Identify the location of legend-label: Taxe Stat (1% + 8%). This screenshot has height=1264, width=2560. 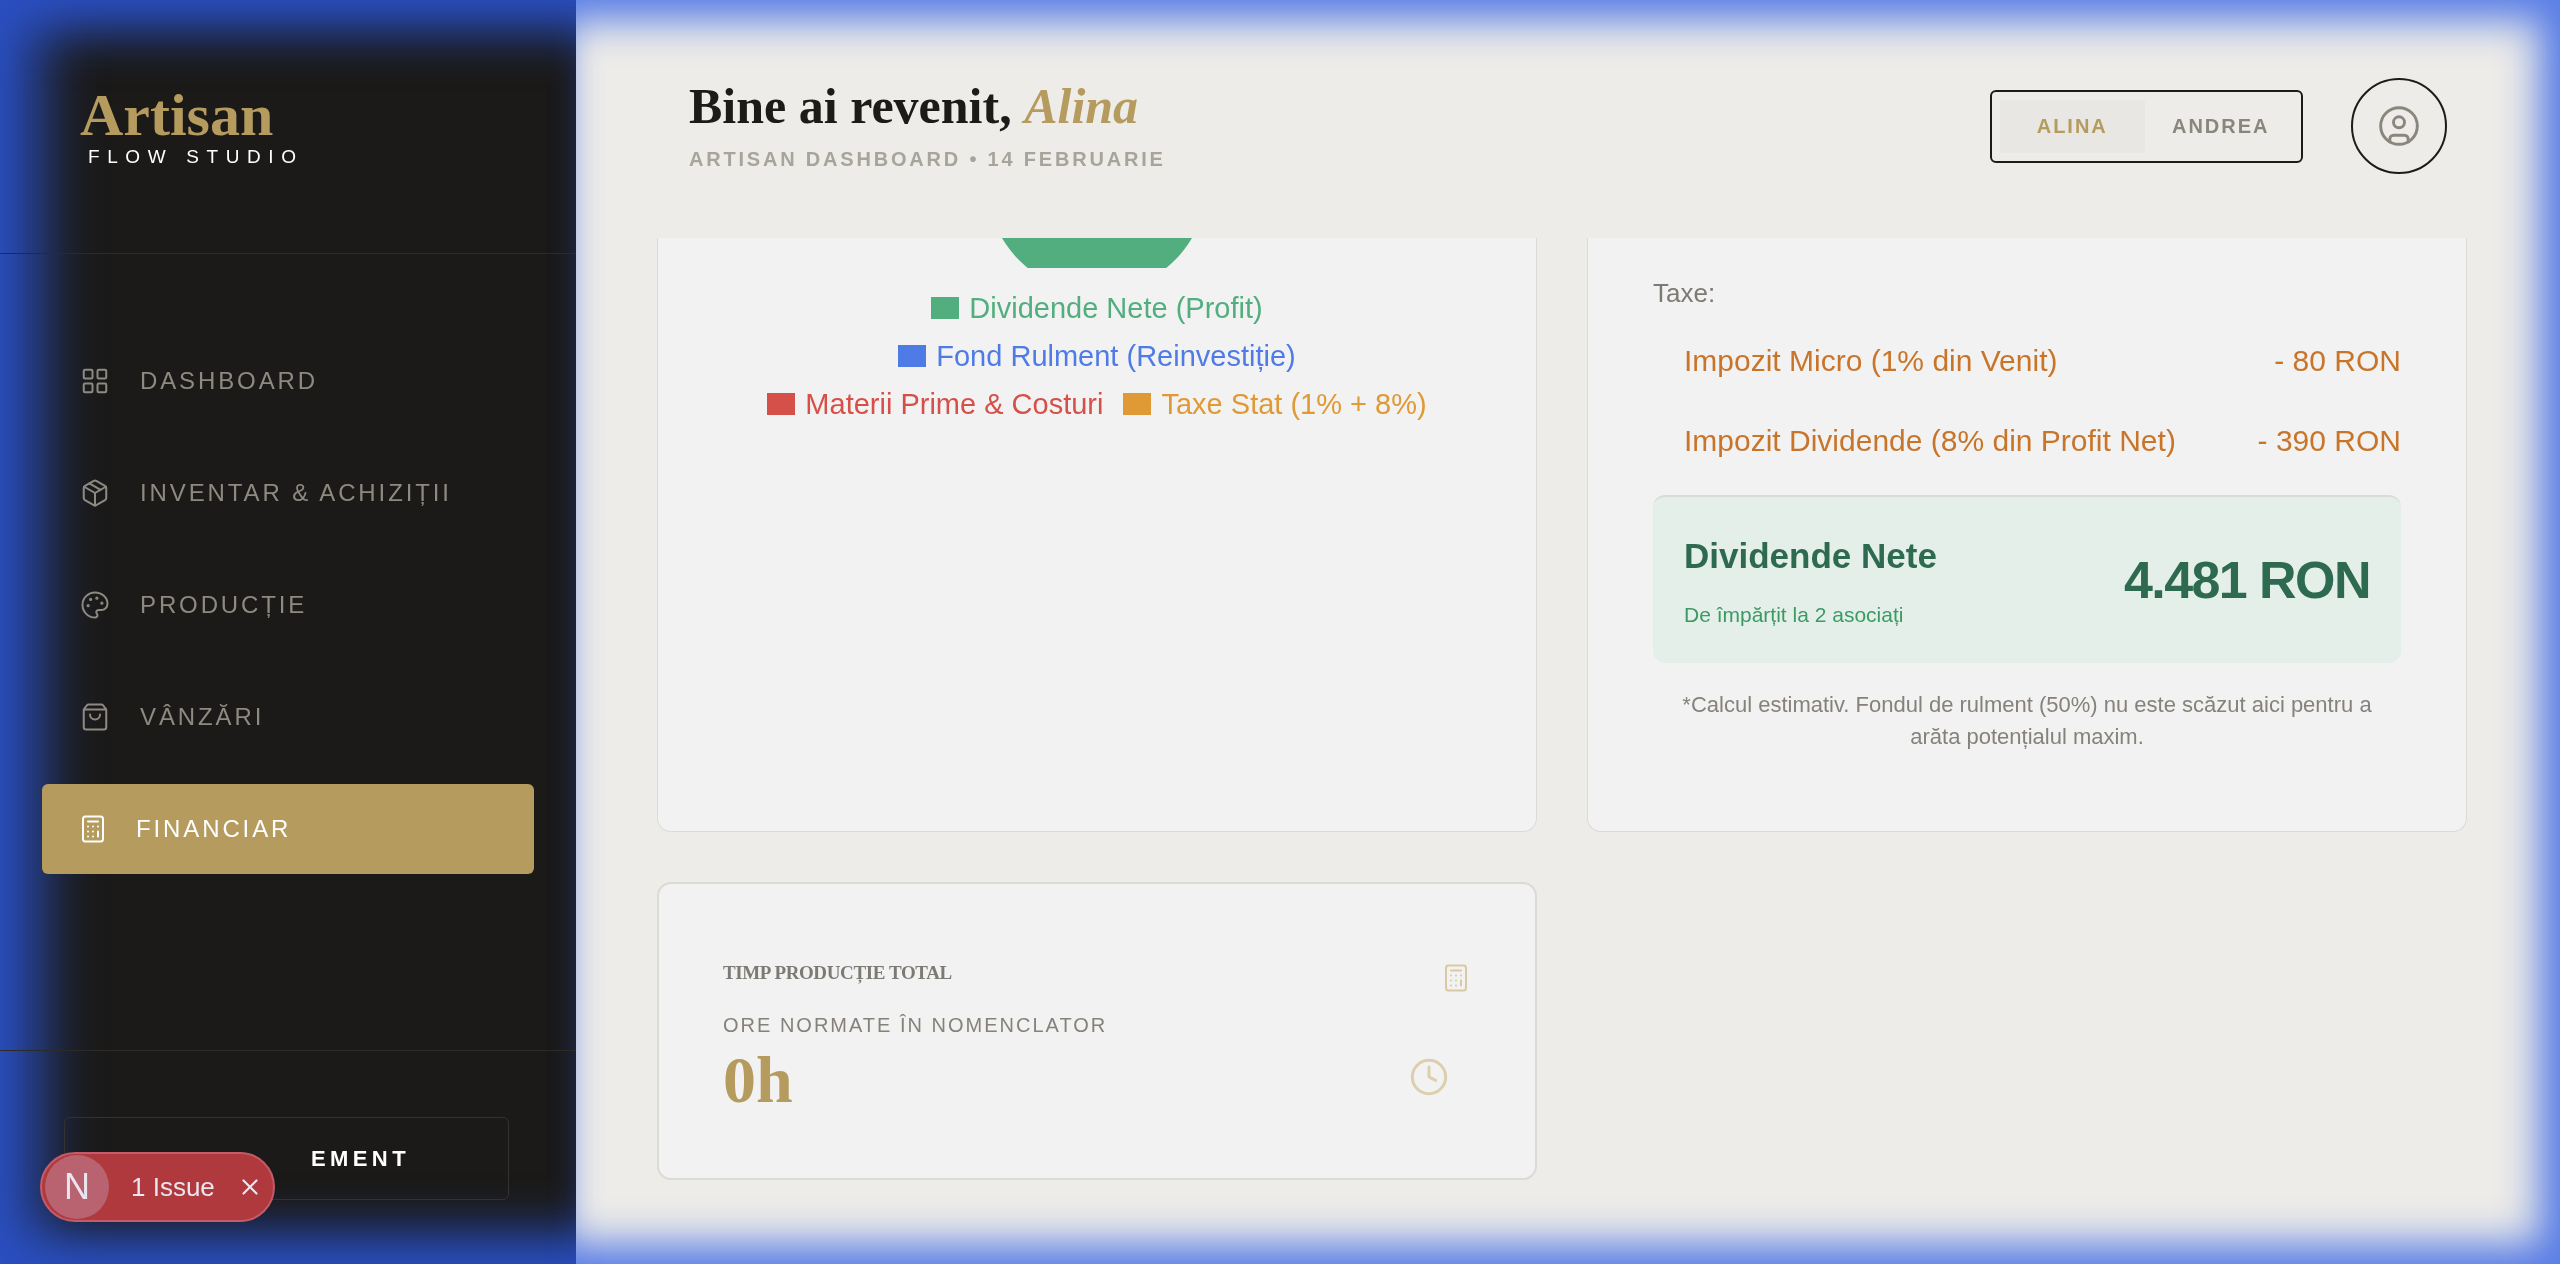
(1294, 404).